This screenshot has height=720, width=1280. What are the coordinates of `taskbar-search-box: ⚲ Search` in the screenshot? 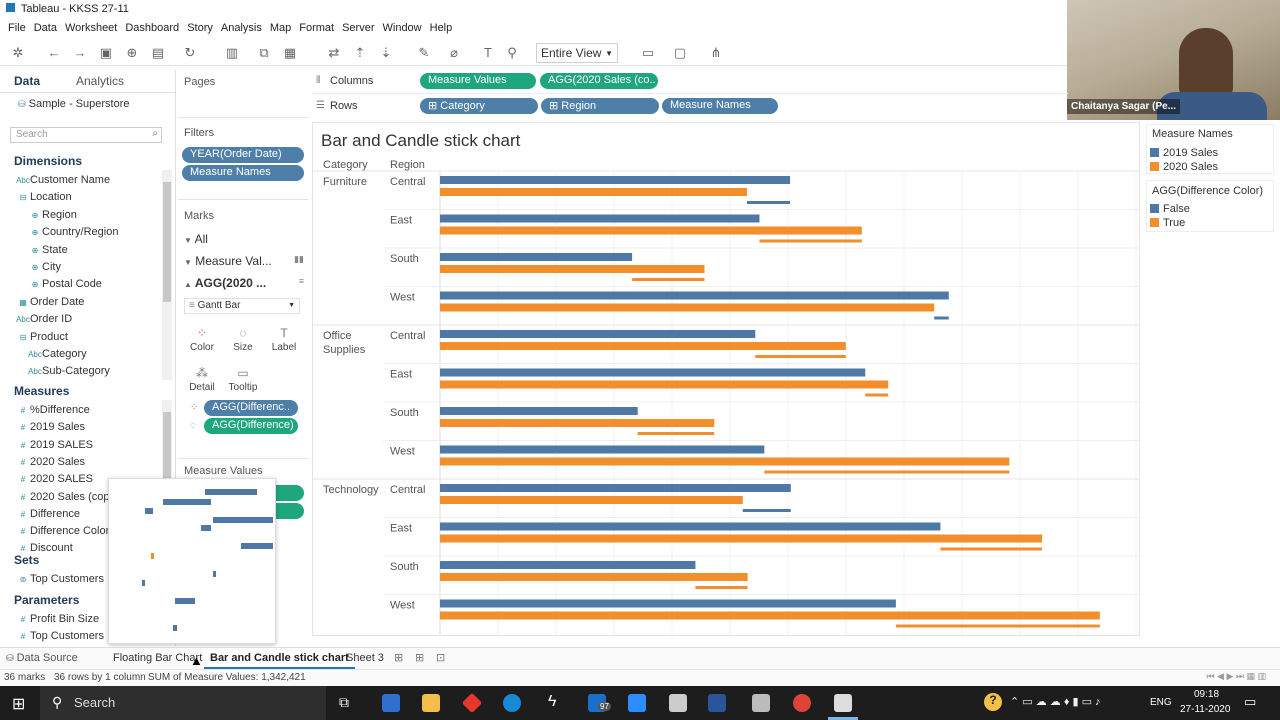 It's located at (183, 703).